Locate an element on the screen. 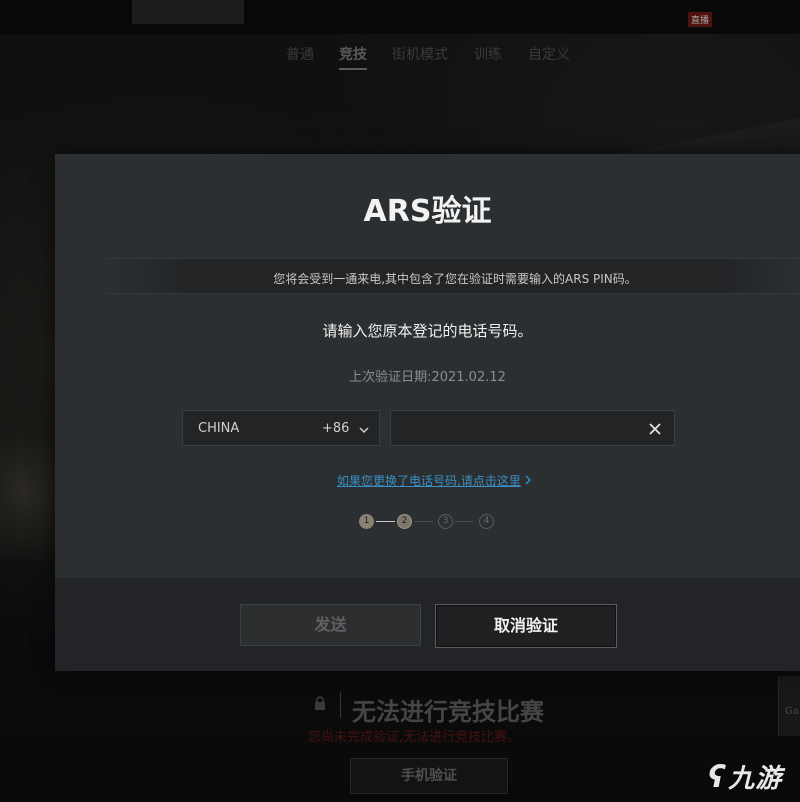 This screenshot has width=800, height=802. step-1: 1 is located at coordinates (366, 521).